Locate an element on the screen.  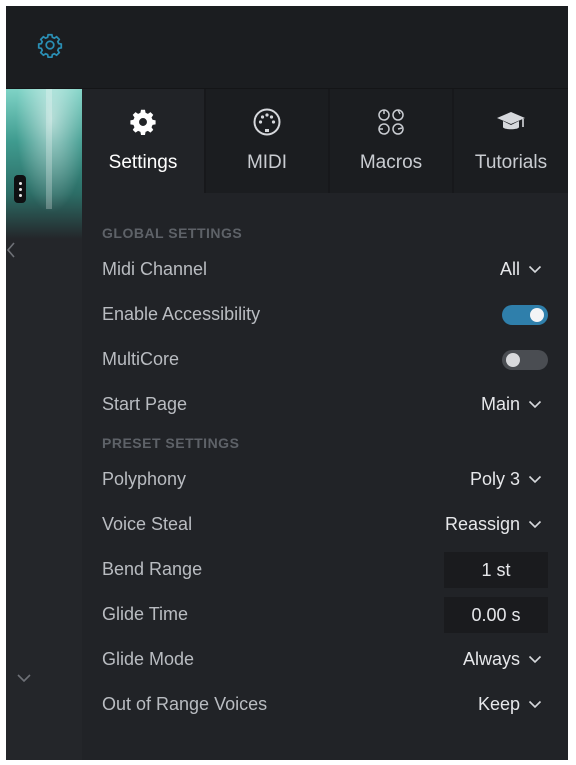
setting-label: Glide Mode is located at coordinates (148, 659).